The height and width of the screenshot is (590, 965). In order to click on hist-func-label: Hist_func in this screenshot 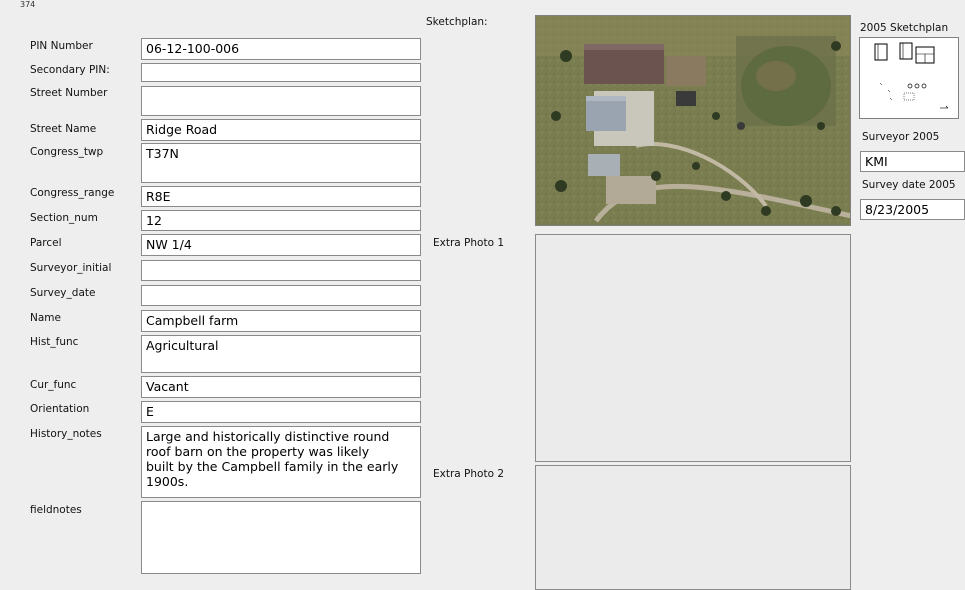, I will do `click(54, 342)`.